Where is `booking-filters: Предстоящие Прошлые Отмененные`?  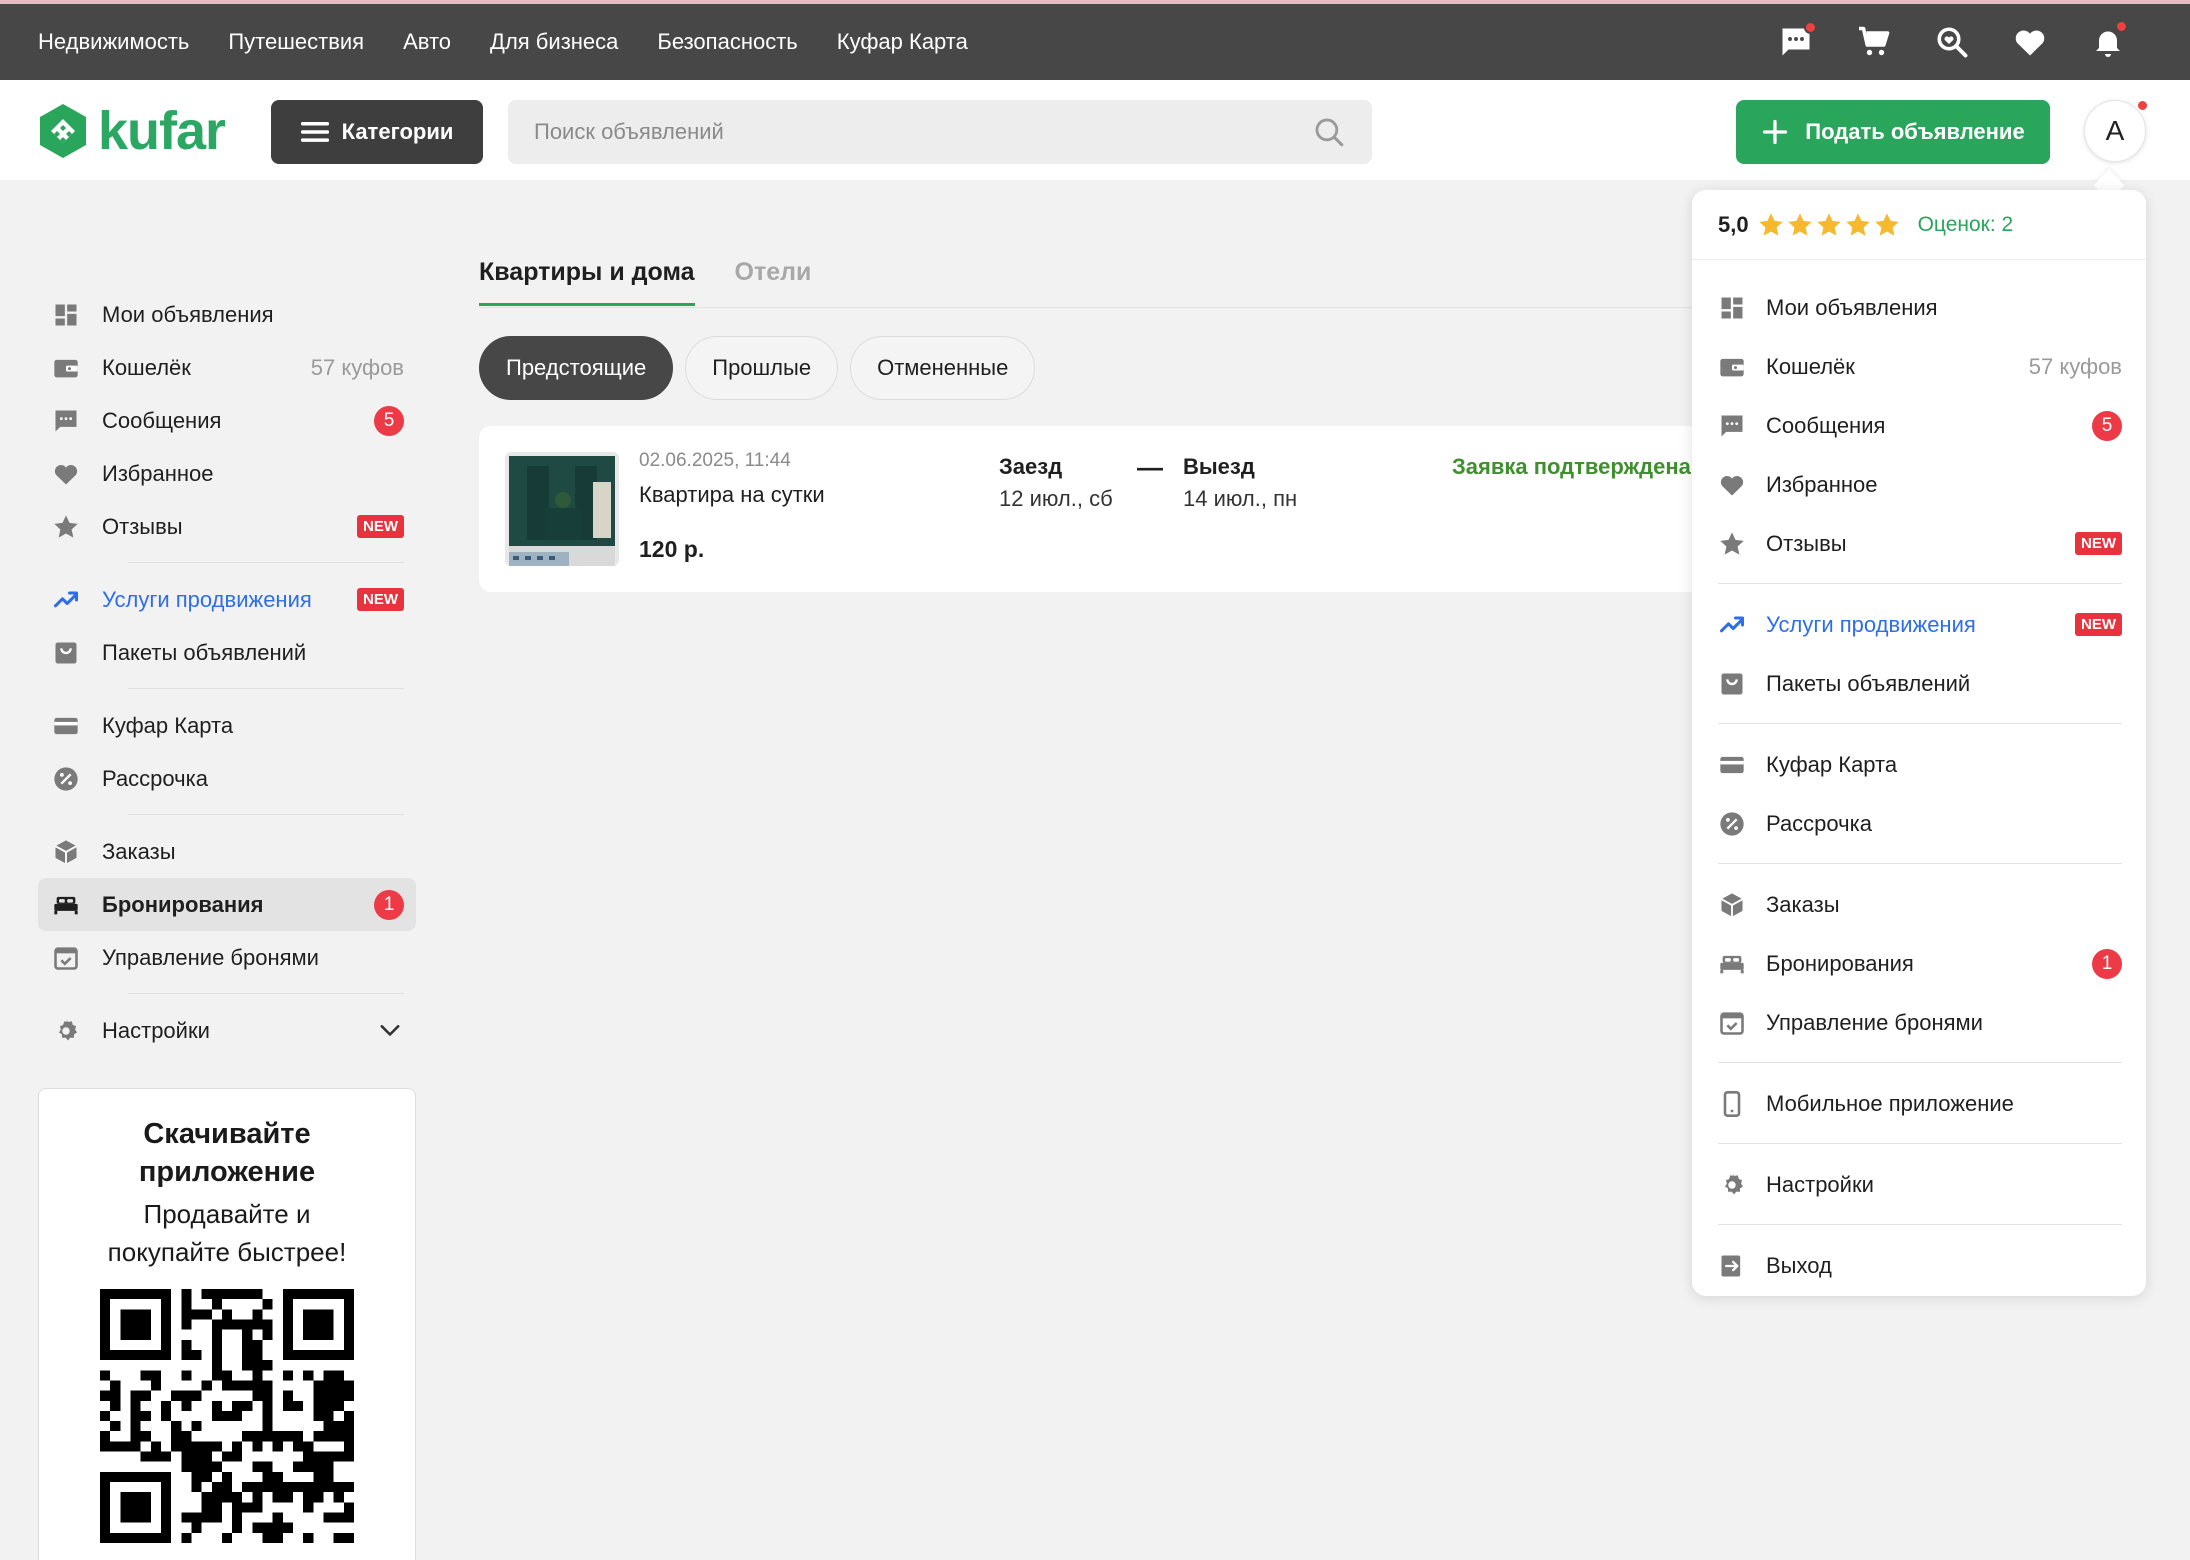 booking-filters: Предстоящие Прошлые Отмененные is located at coordinates (763, 368).